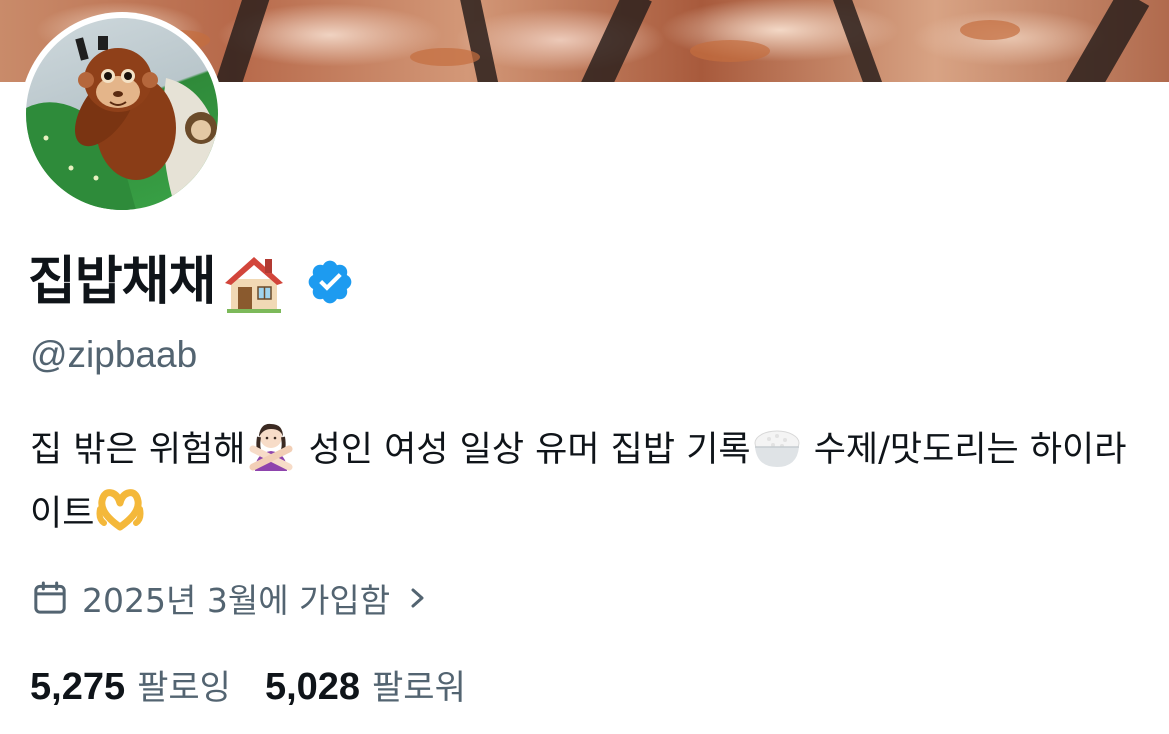 The image size is (1169, 734). I want to click on calendar-icon, so click(50, 598).